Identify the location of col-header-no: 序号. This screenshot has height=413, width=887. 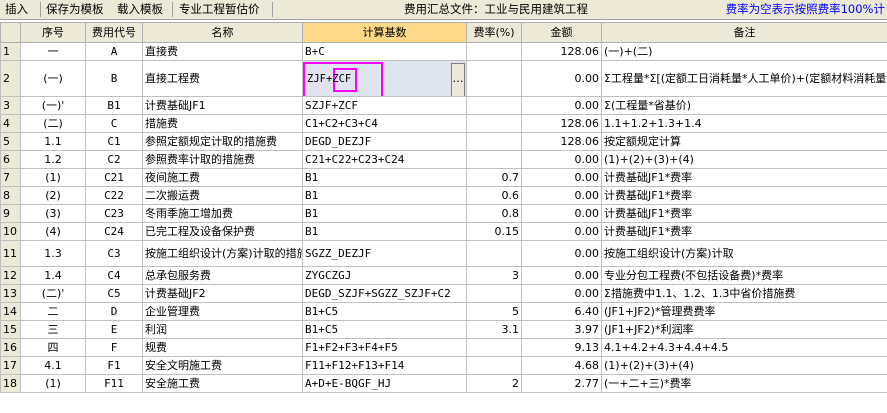
(53, 32).